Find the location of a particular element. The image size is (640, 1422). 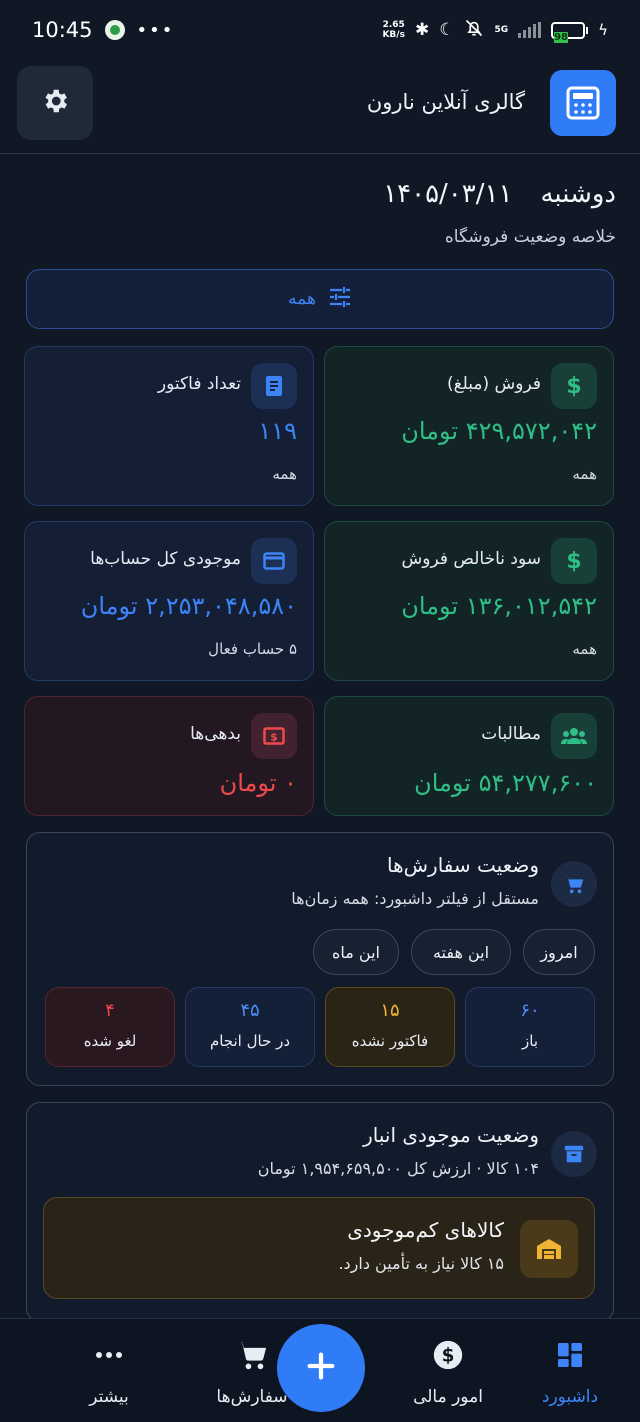

nav-more: بیشتر is located at coordinates (109, 1372).